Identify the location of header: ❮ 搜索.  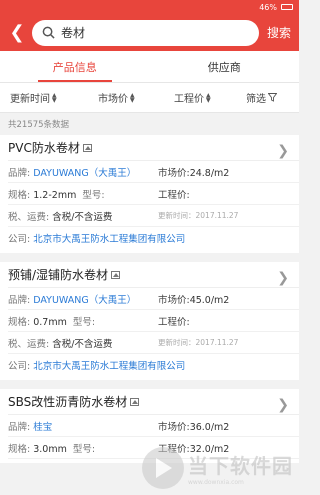
(149, 32).